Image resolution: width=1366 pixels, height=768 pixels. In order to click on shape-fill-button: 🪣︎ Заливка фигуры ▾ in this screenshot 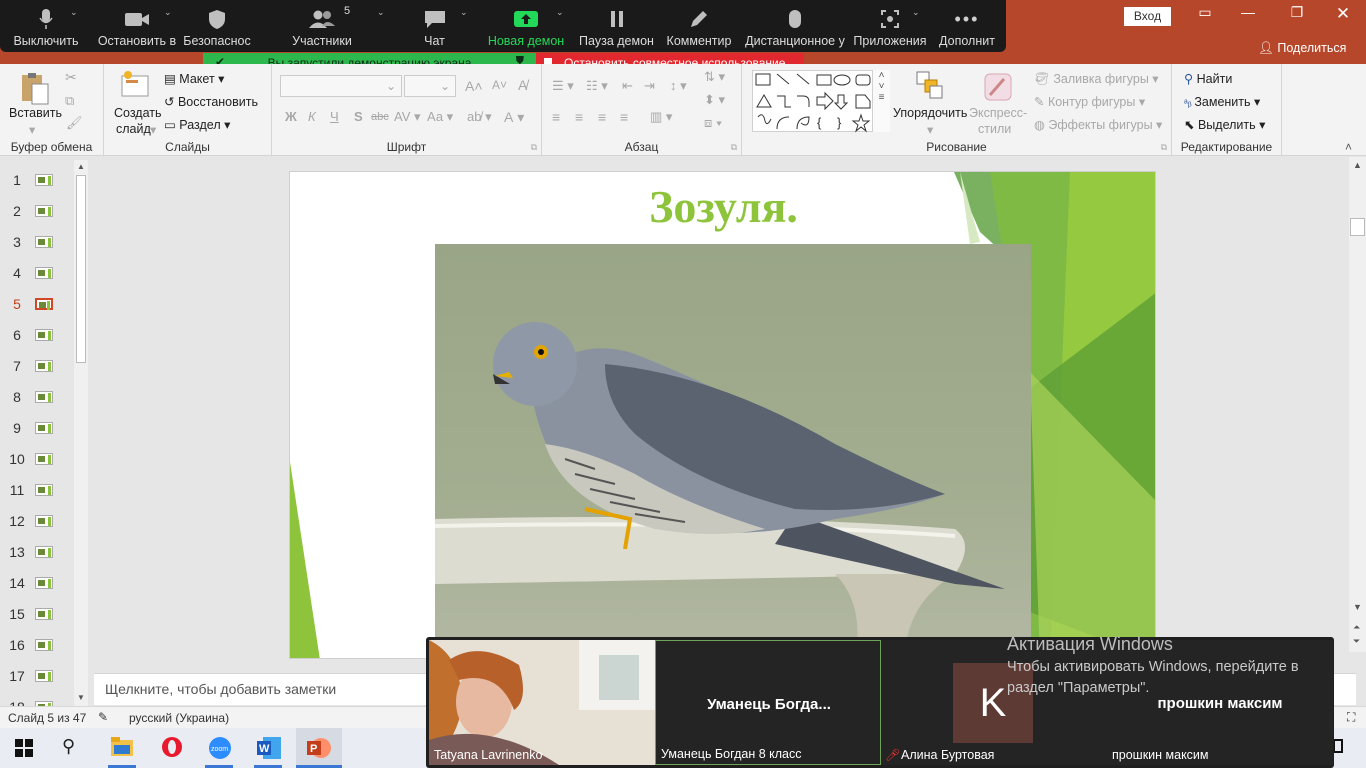, I will do `click(1096, 79)`.